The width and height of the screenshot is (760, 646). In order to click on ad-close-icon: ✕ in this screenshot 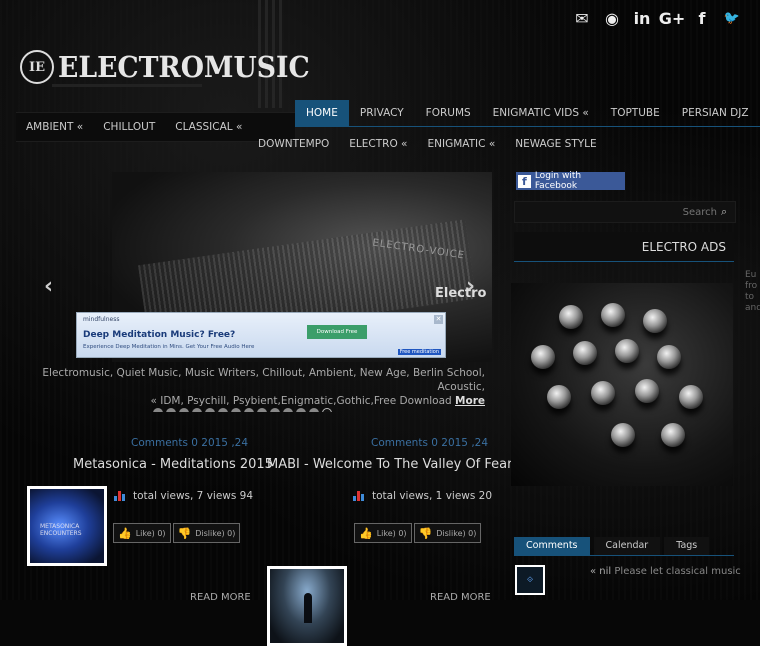, I will do `click(438, 319)`.